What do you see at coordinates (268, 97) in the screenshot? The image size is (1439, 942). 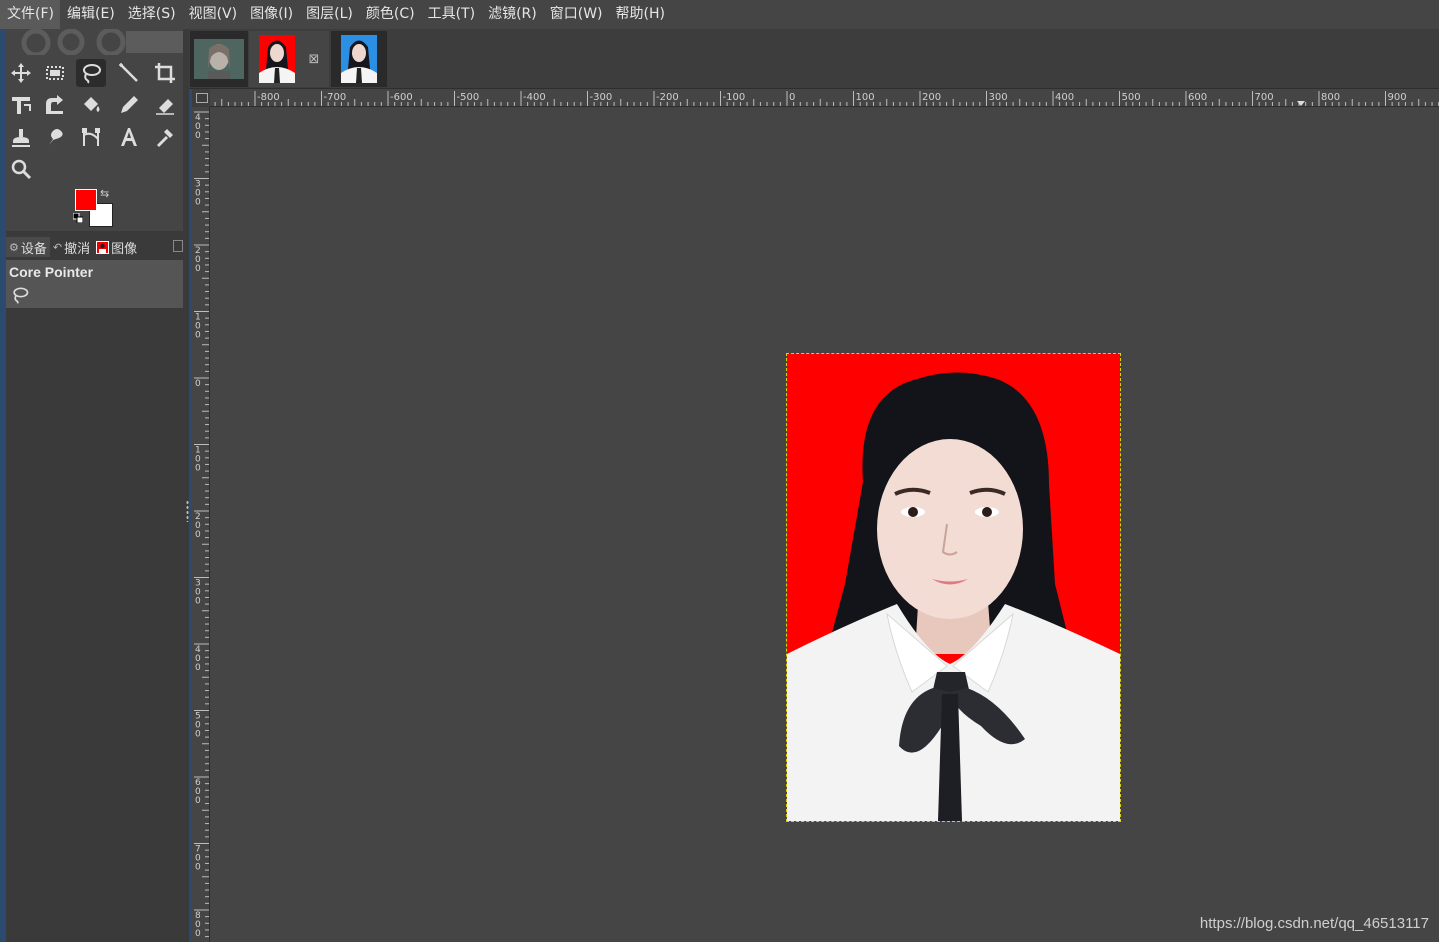 I see `ruler-label: -800` at bounding box center [268, 97].